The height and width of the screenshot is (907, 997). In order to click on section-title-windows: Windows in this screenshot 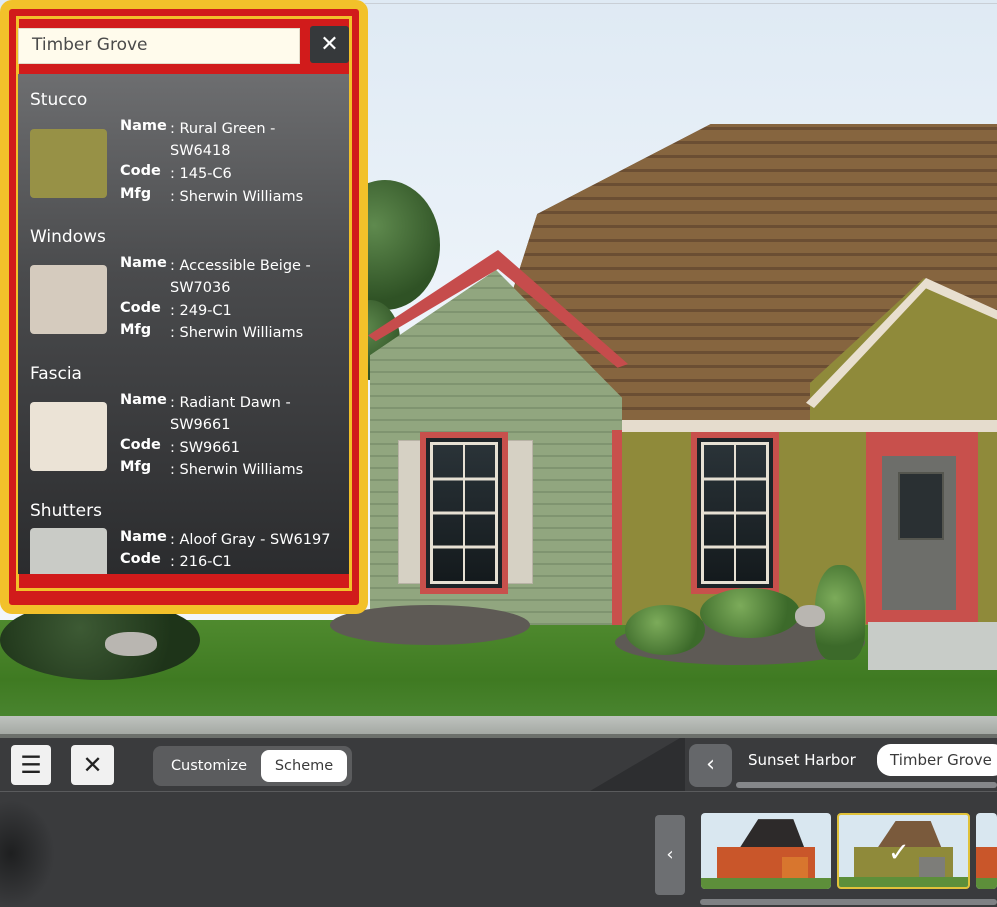, I will do `click(68, 237)`.